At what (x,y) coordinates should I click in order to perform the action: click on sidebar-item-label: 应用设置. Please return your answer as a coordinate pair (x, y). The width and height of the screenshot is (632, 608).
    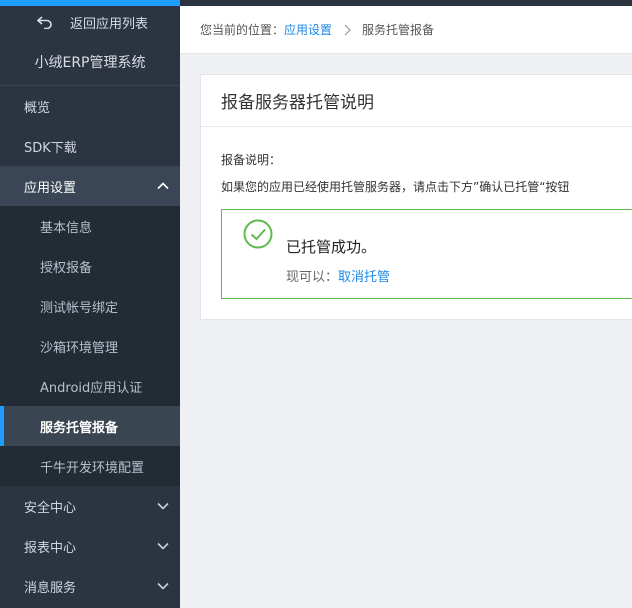
    Looking at the image, I should click on (50, 188).